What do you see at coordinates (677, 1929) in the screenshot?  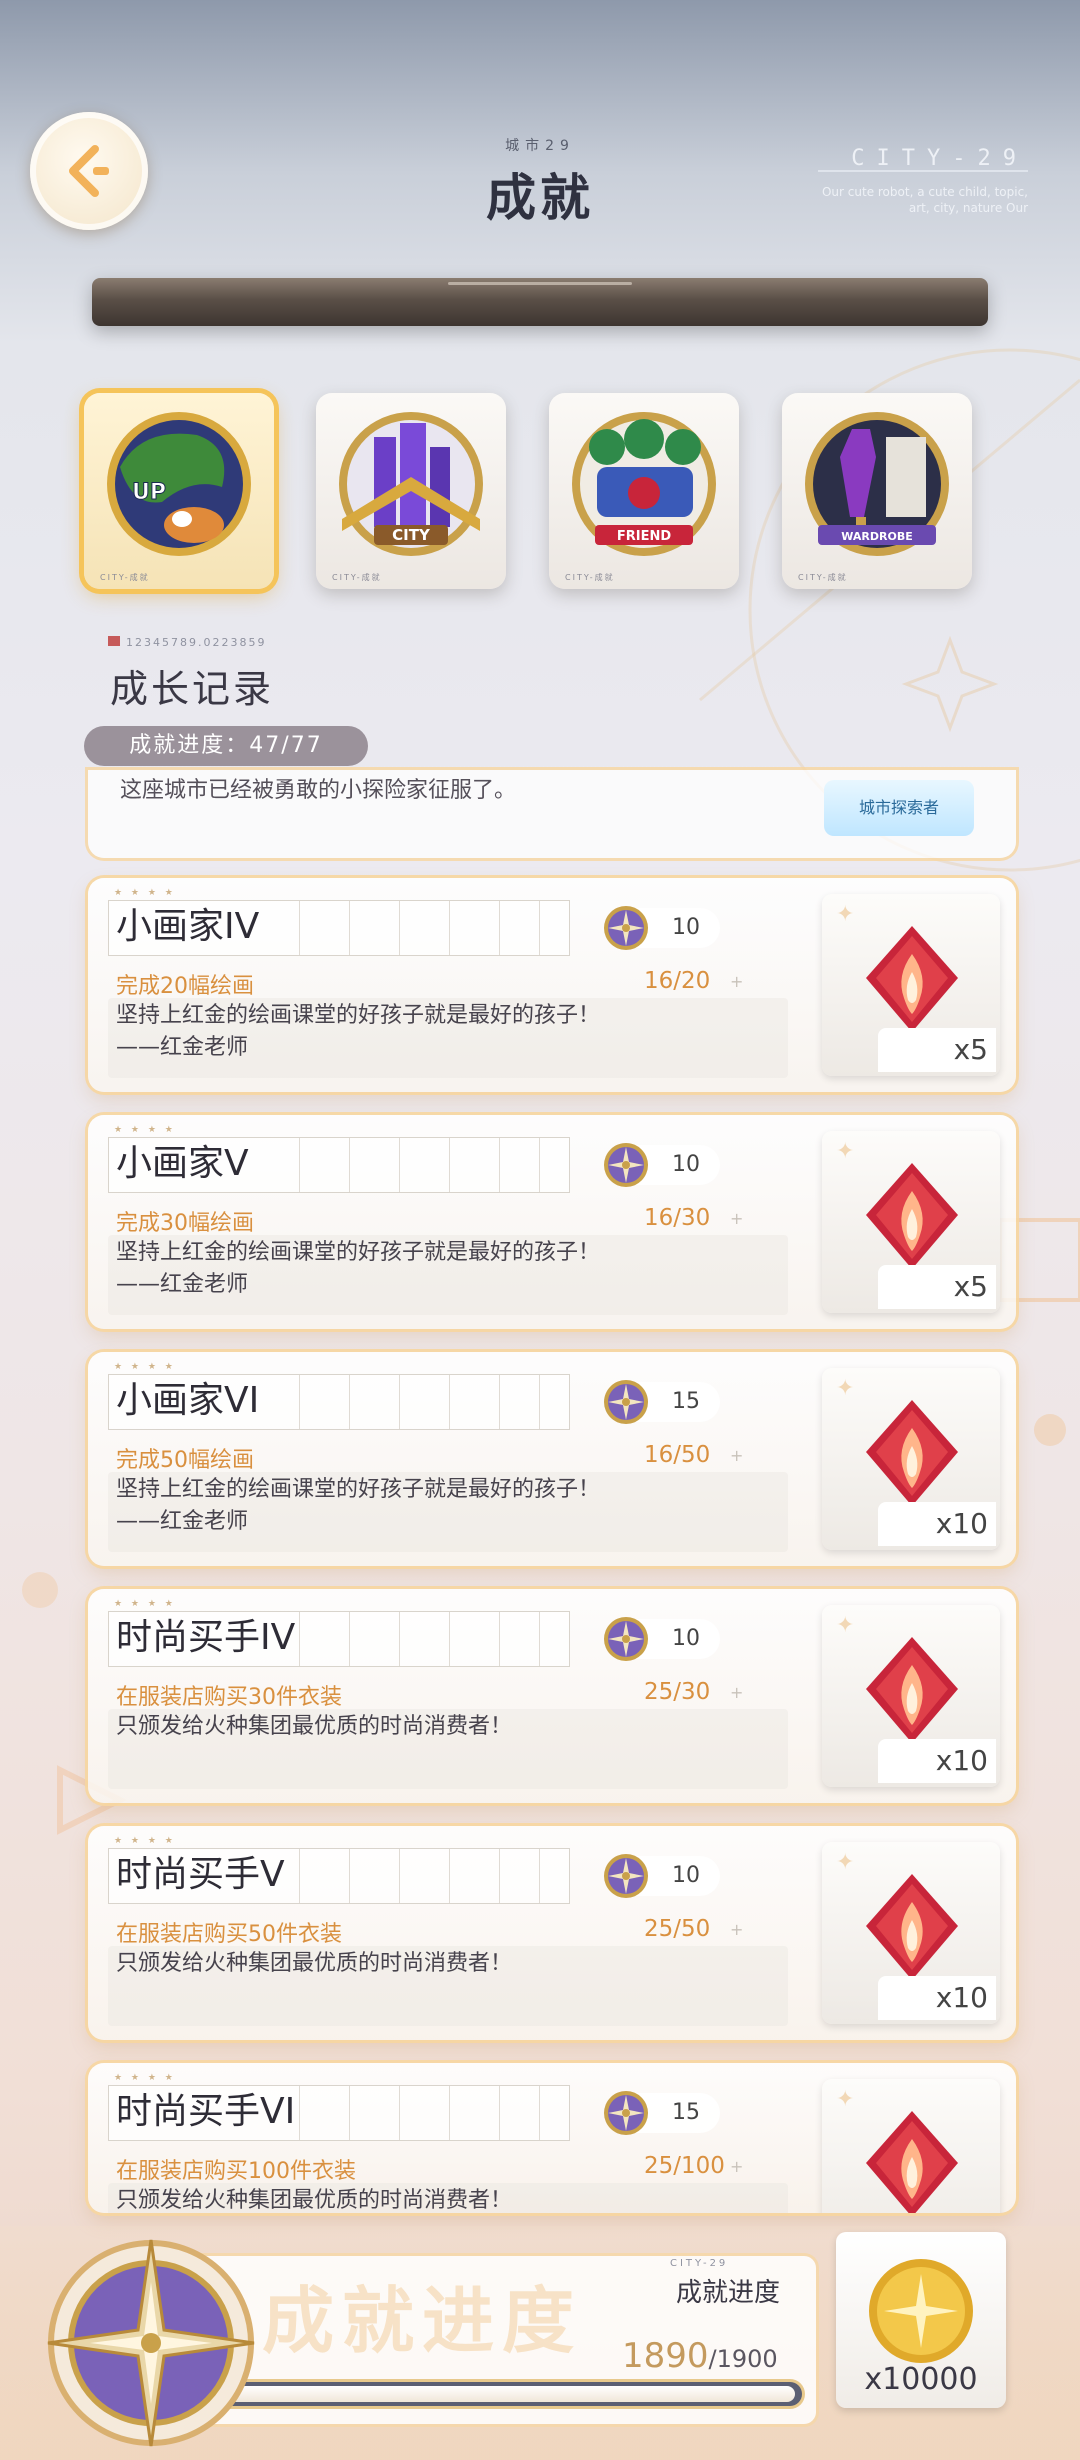 I see `card-progress: 25/50` at bounding box center [677, 1929].